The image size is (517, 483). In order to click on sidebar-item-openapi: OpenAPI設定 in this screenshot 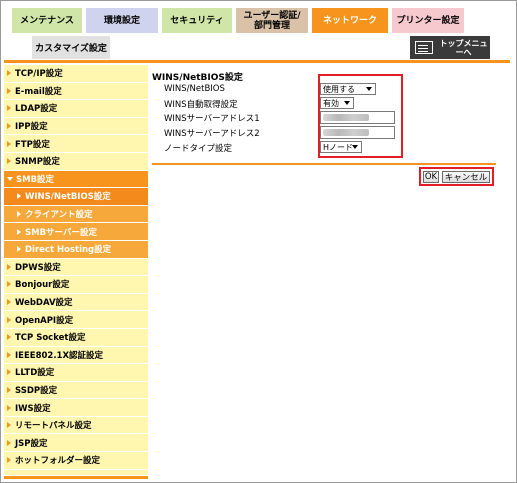, I will do `click(76, 320)`.